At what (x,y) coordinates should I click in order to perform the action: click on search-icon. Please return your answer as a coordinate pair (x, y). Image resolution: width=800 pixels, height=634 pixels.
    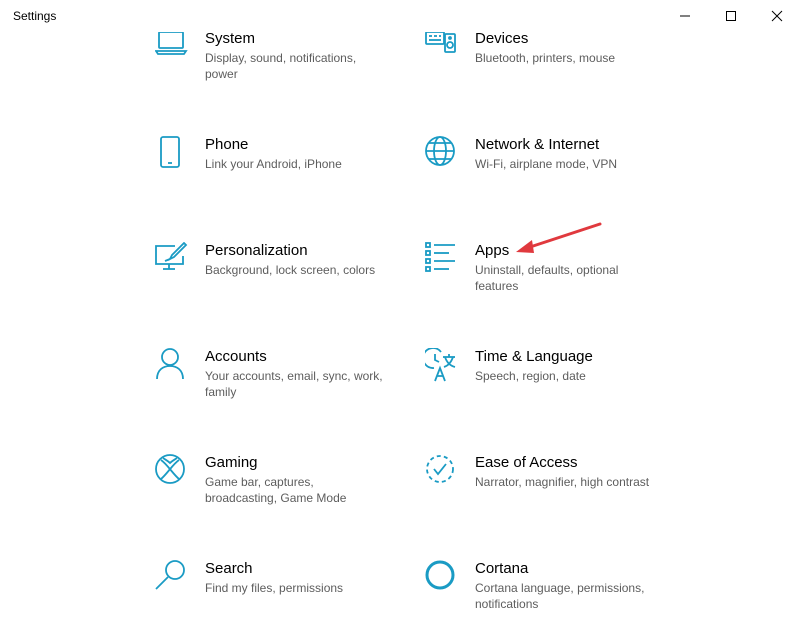
    Looking at the image, I should click on (172, 577).